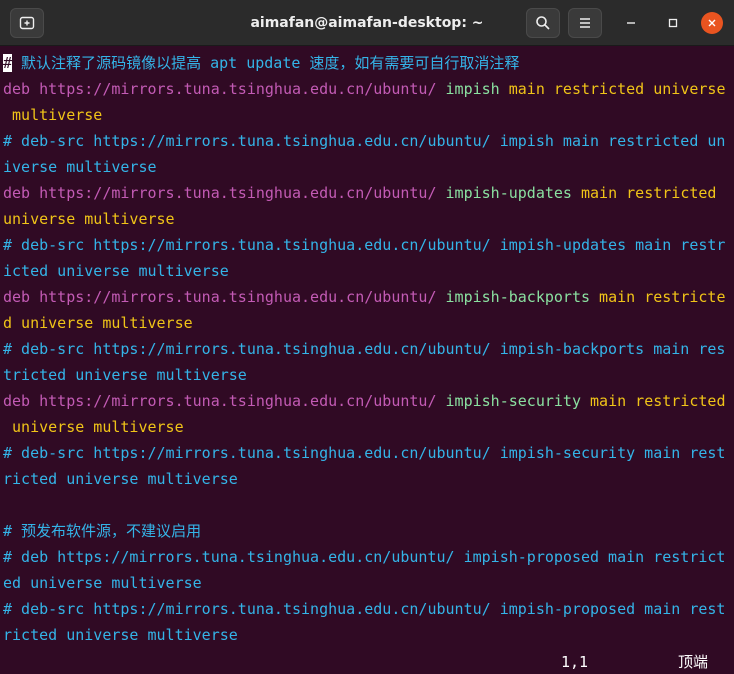 Image resolution: width=734 pixels, height=674 pixels. Describe the element at coordinates (98, 323) in the screenshot. I see `editor-line: d universe multiverse` at that location.